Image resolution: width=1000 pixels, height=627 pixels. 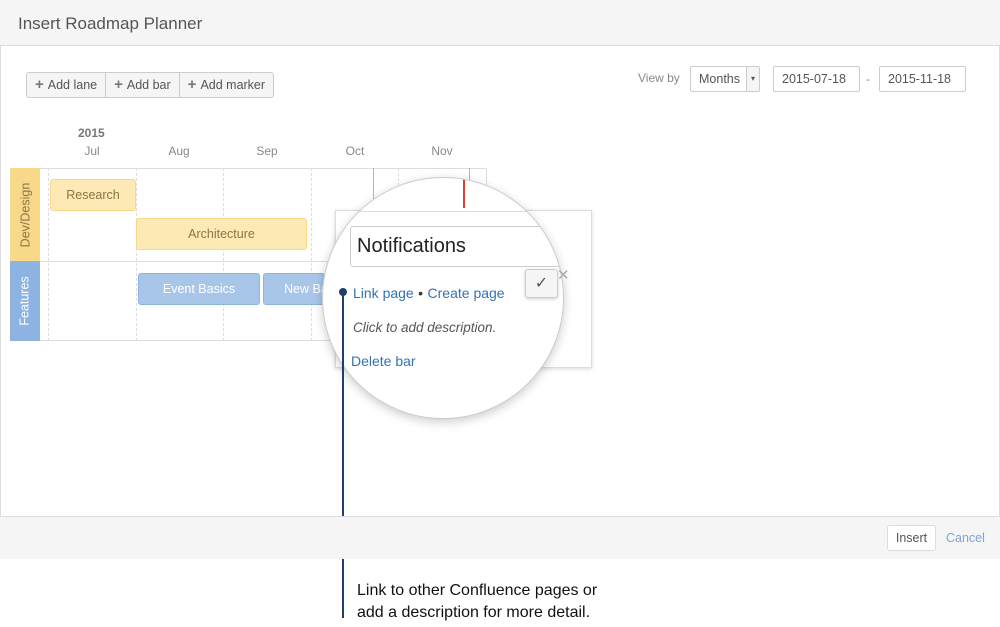 I want to click on insert-button: Insert, so click(x=911, y=538).